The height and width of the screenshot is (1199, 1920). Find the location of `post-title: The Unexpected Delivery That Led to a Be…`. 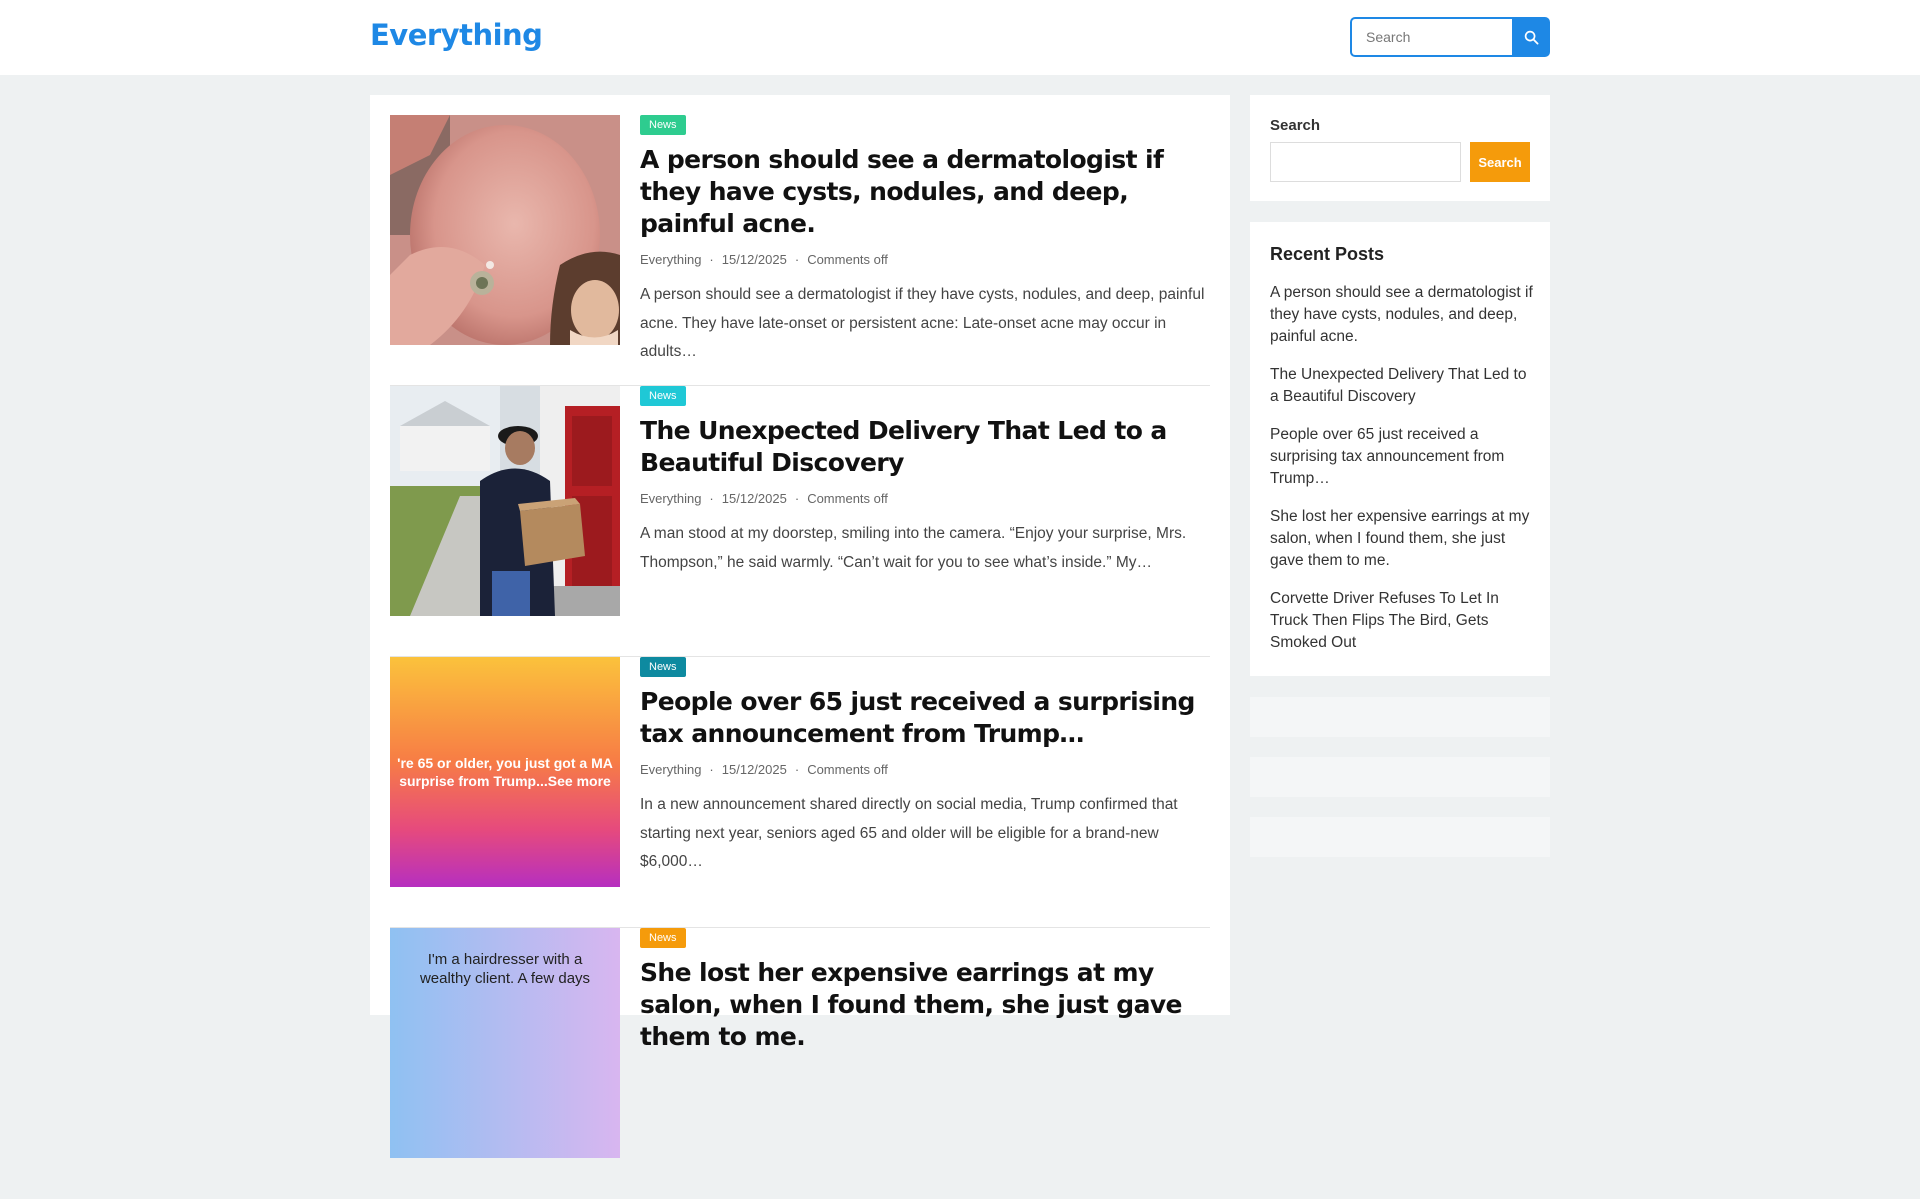

post-title: The Unexpected Delivery That Led to a Be… is located at coordinates (925, 447).